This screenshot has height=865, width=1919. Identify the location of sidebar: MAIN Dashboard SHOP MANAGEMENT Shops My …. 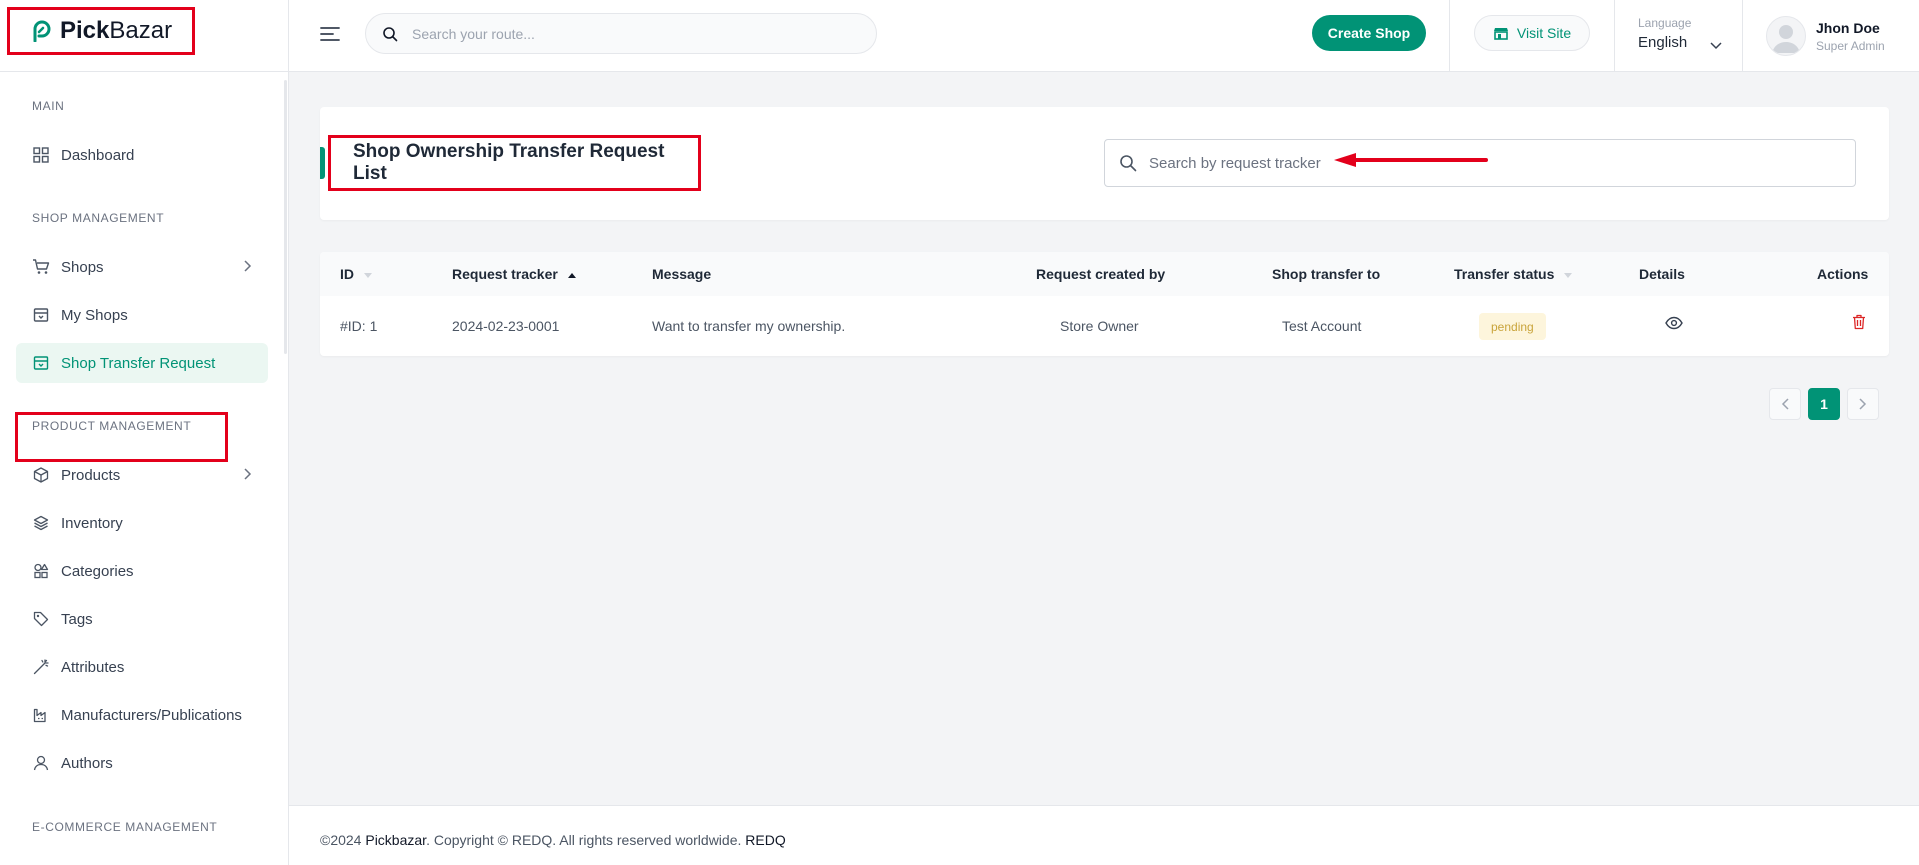
(144, 468).